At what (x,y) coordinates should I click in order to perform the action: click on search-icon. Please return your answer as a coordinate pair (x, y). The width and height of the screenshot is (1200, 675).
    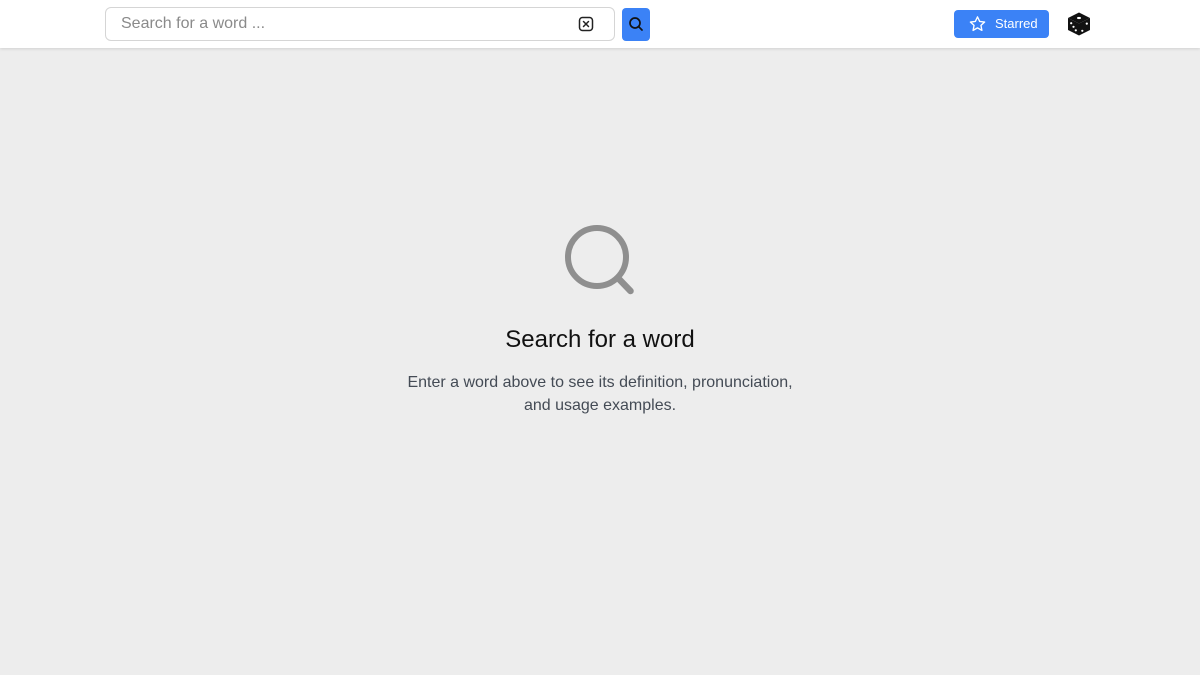
    Looking at the image, I should click on (636, 24).